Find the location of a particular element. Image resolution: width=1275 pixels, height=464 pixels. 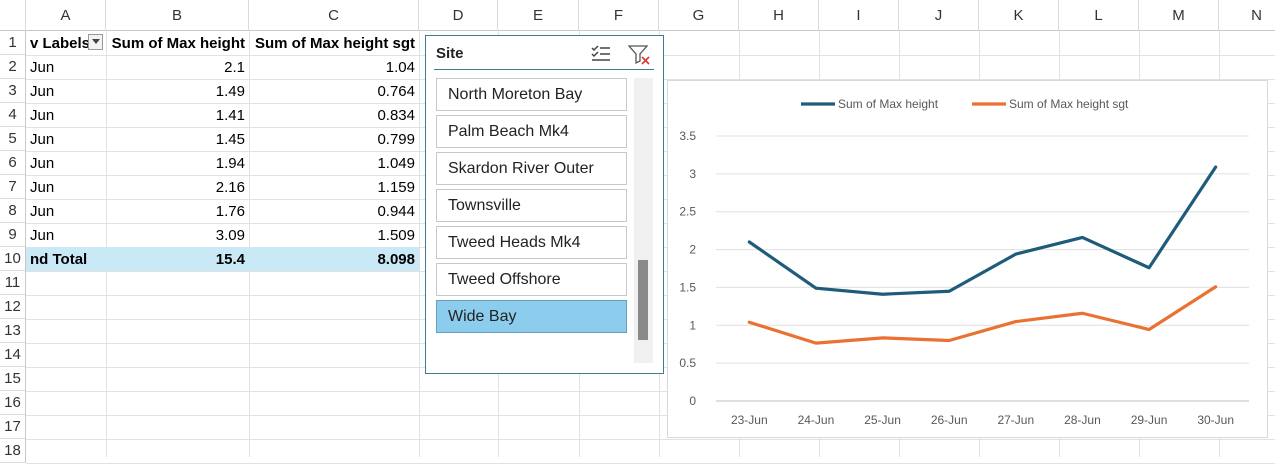

row-header-8: 8 is located at coordinates (13, 211).